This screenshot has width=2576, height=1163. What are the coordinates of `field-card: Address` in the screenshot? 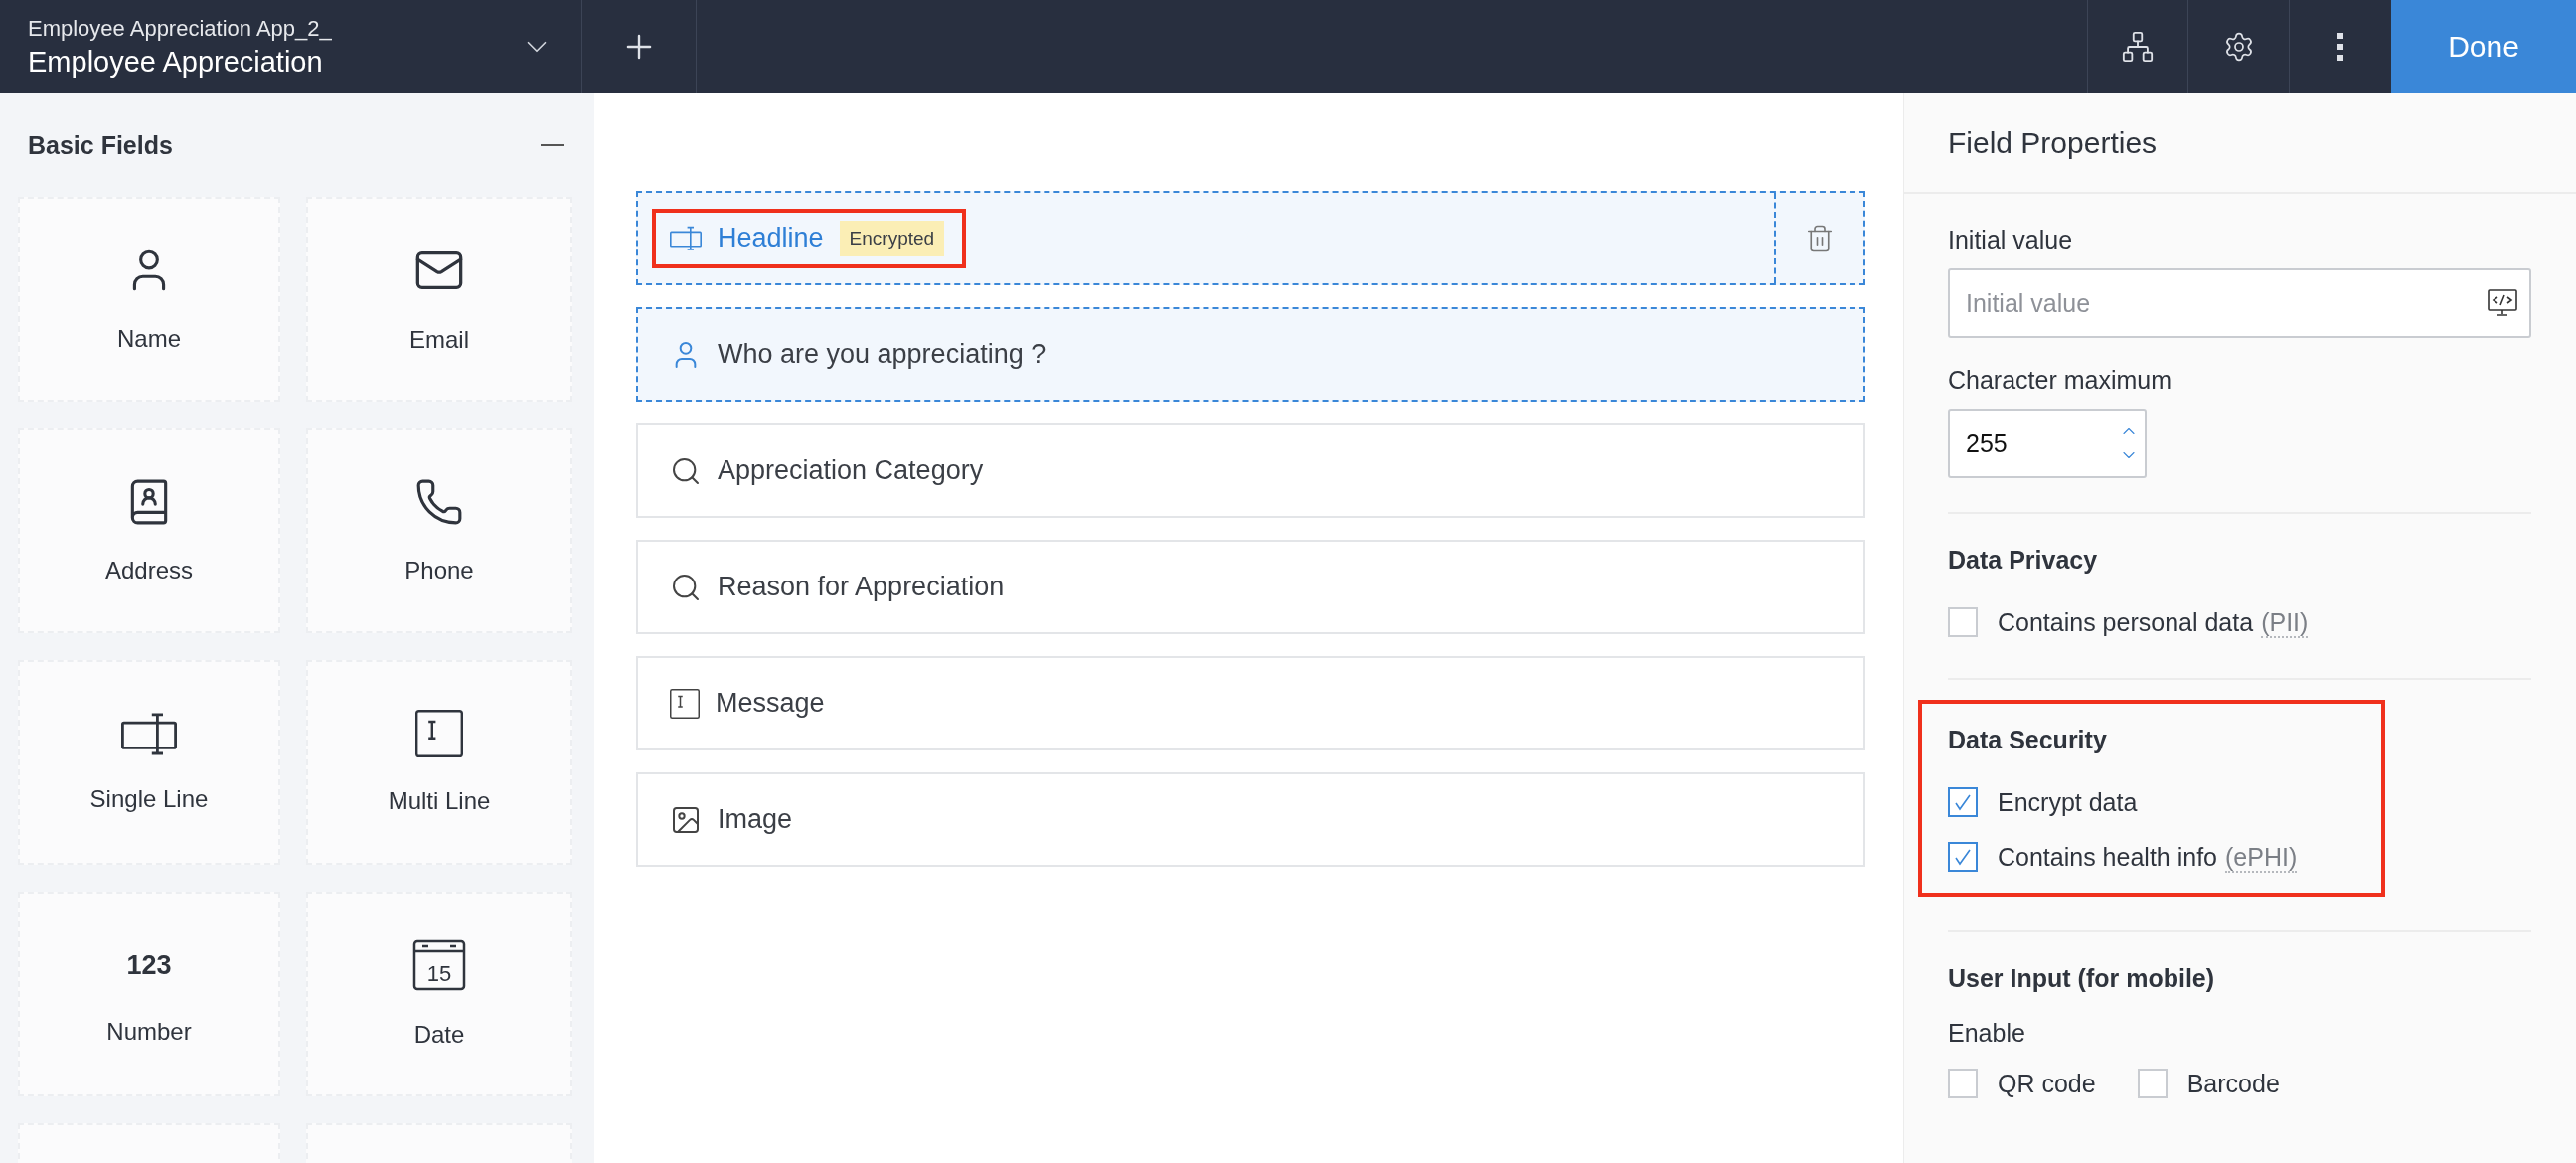 It's located at (149, 530).